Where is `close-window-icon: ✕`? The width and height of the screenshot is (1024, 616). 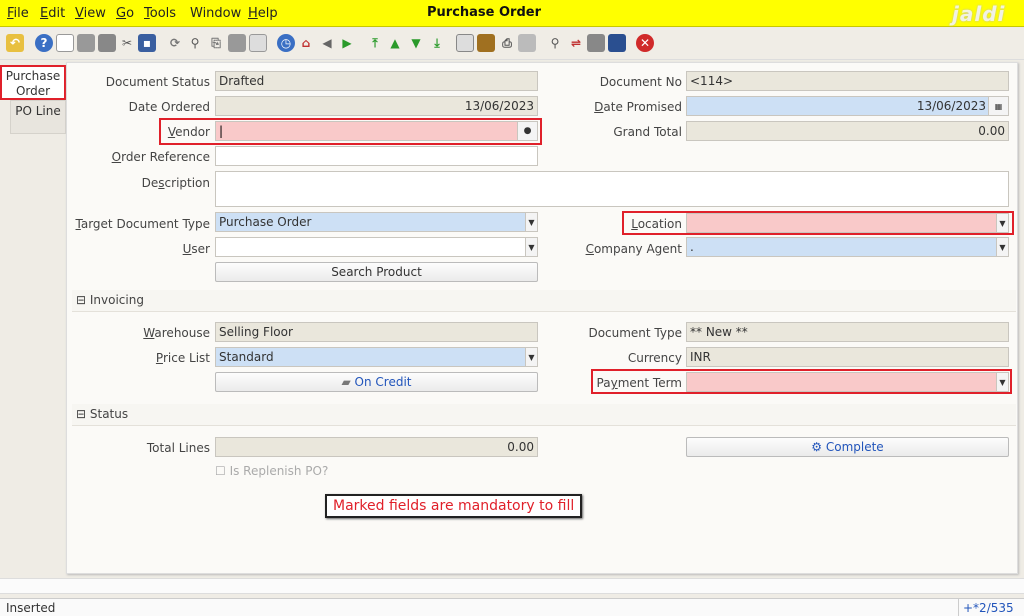
close-window-icon: ✕ is located at coordinates (645, 43).